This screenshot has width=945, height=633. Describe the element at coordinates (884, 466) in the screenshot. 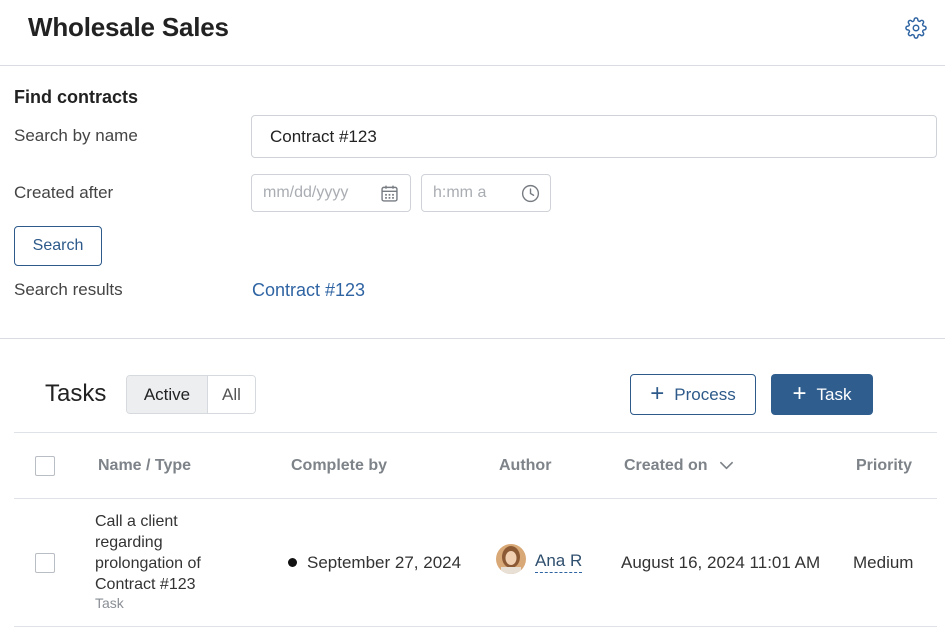

I see `column-header-priority: Priority` at that location.